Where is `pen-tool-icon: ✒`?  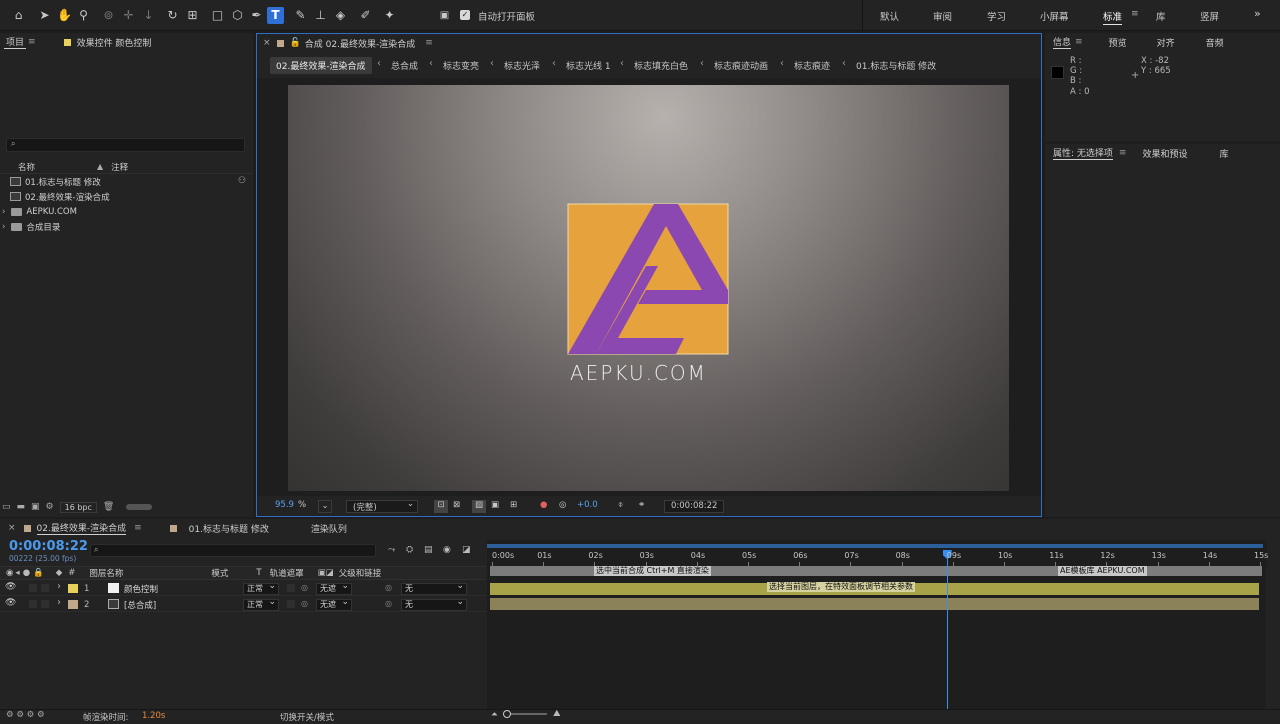 pen-tool-icon: ✒ is located at coordinates (256, 15).